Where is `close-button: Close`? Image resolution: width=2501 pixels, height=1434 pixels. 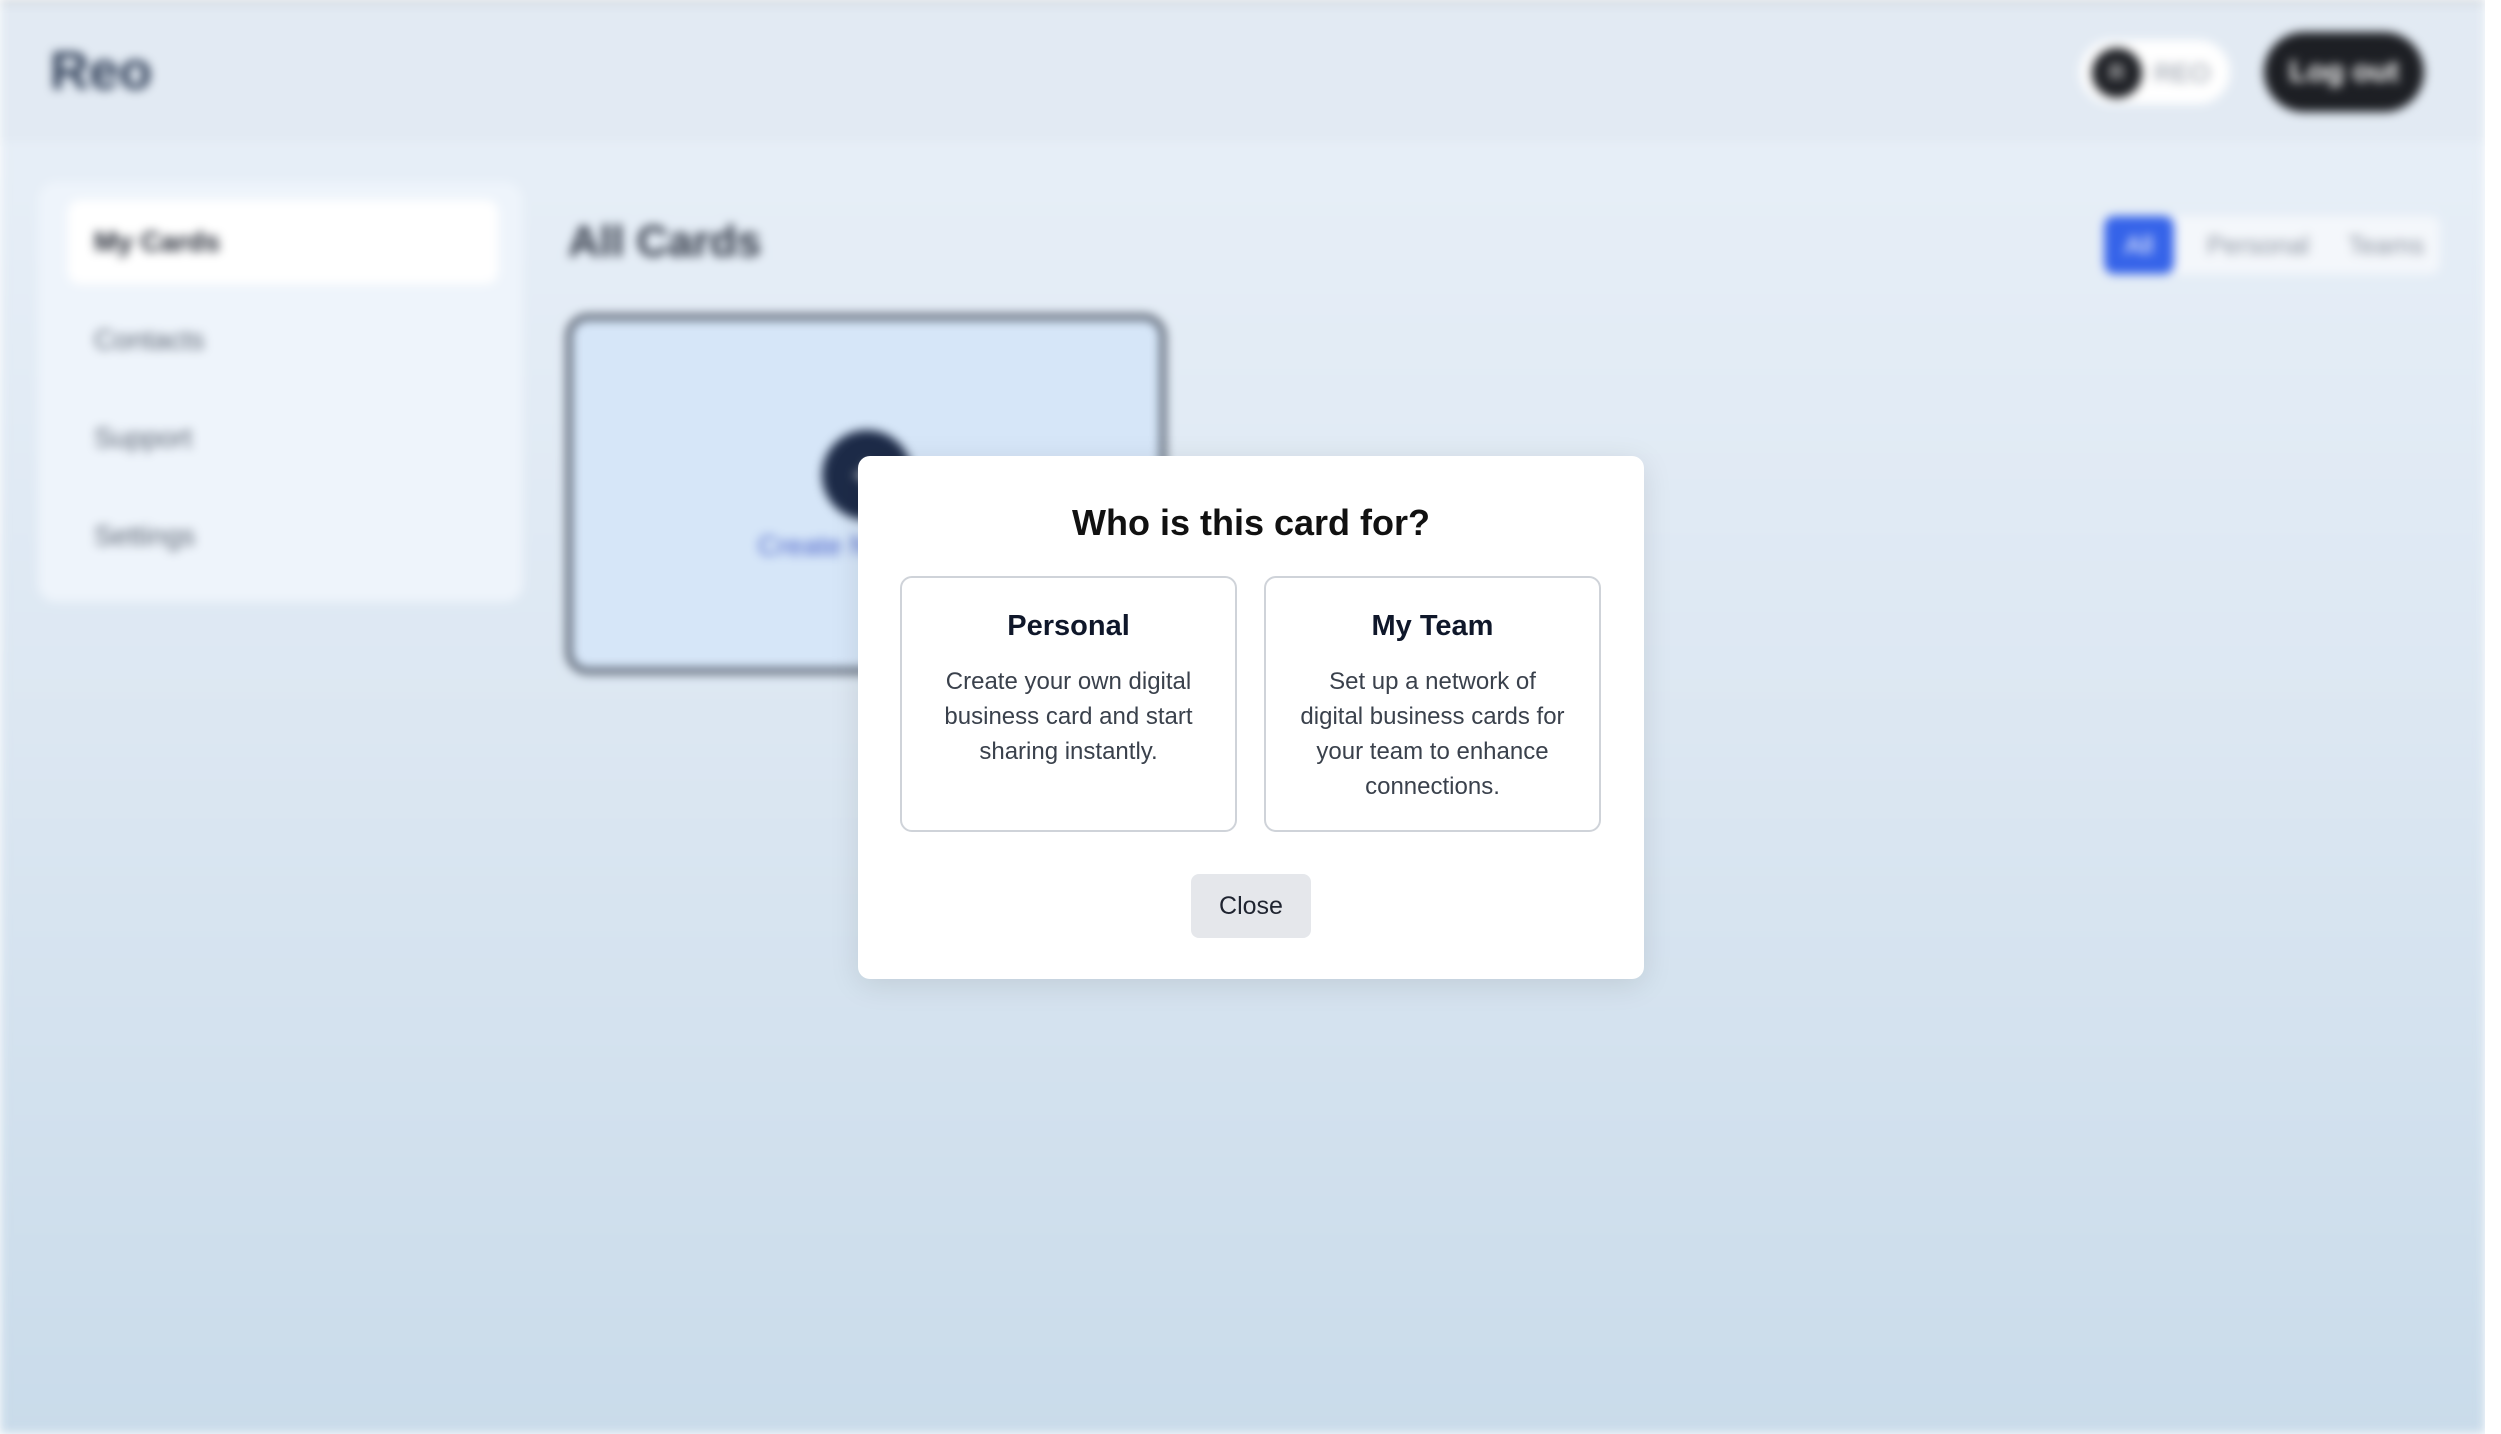 close-button: Close is located at coordinates (1251, 906).